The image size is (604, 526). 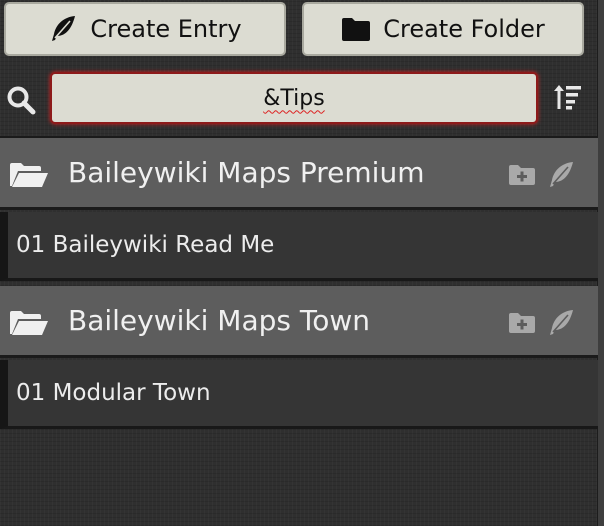 I want to click on entry-name: 01 Baileywiki Read Me, so click(x=145, y=245).